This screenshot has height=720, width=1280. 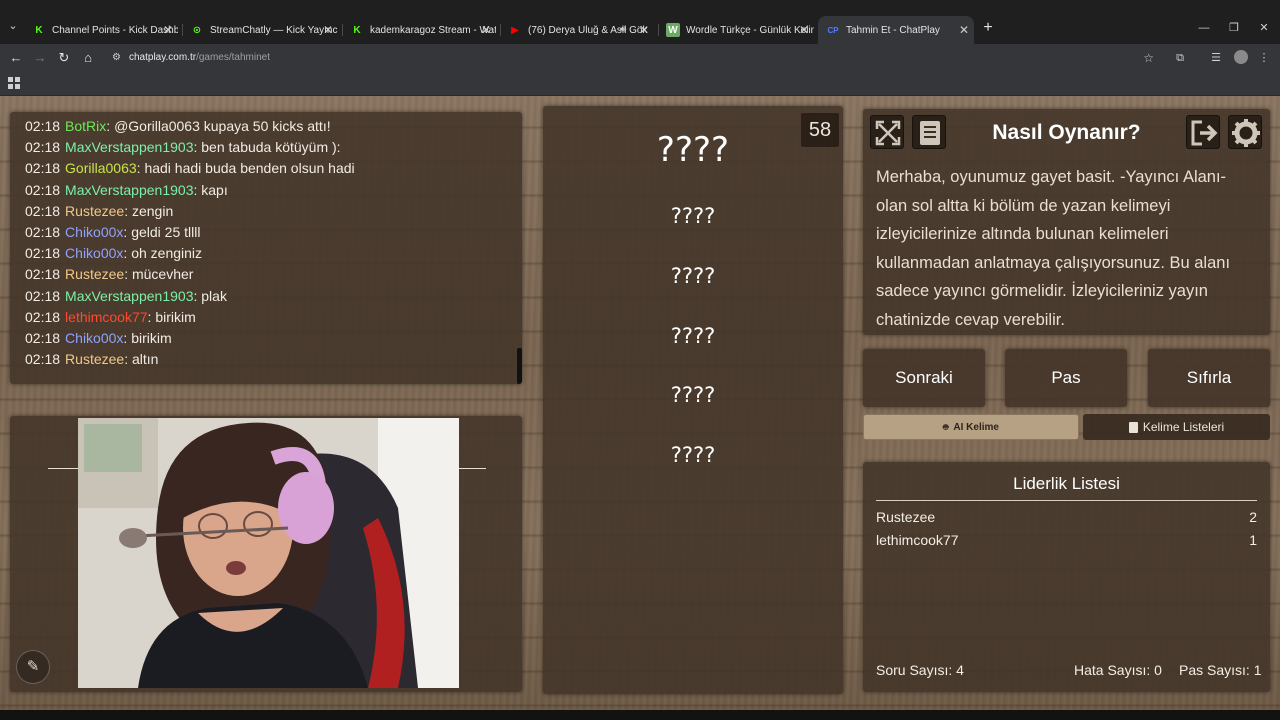 What do you see at coordinates (16, 58) in the screenshot?
I see `back-icon: ←` at bounding box center [16, 58].